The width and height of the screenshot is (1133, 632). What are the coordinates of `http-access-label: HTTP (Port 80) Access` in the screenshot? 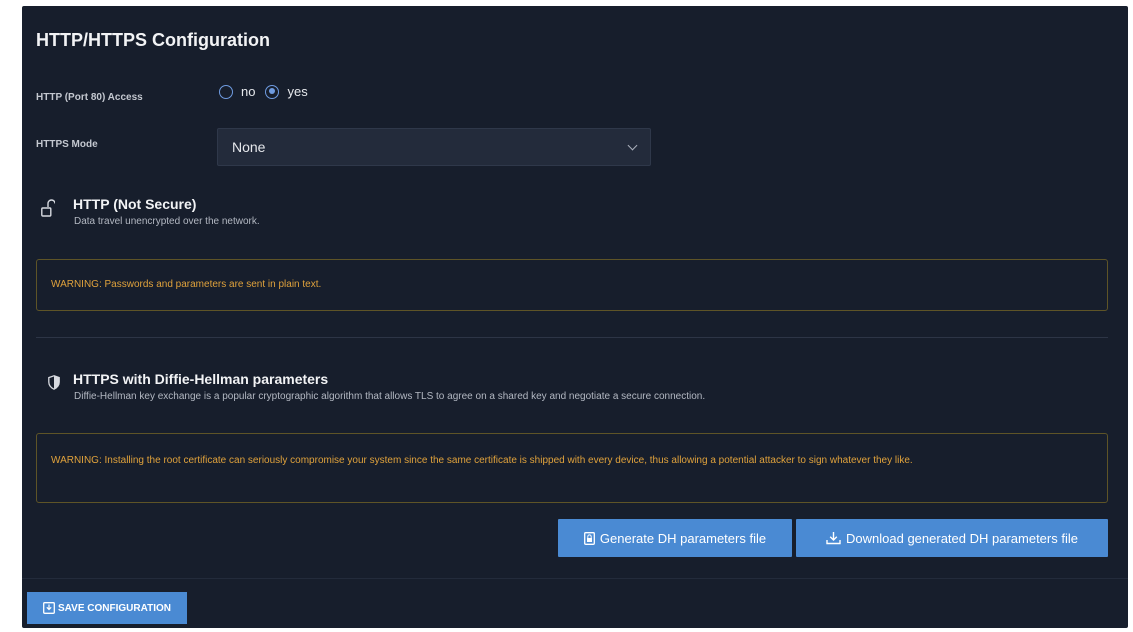 It's located at (89, 97).